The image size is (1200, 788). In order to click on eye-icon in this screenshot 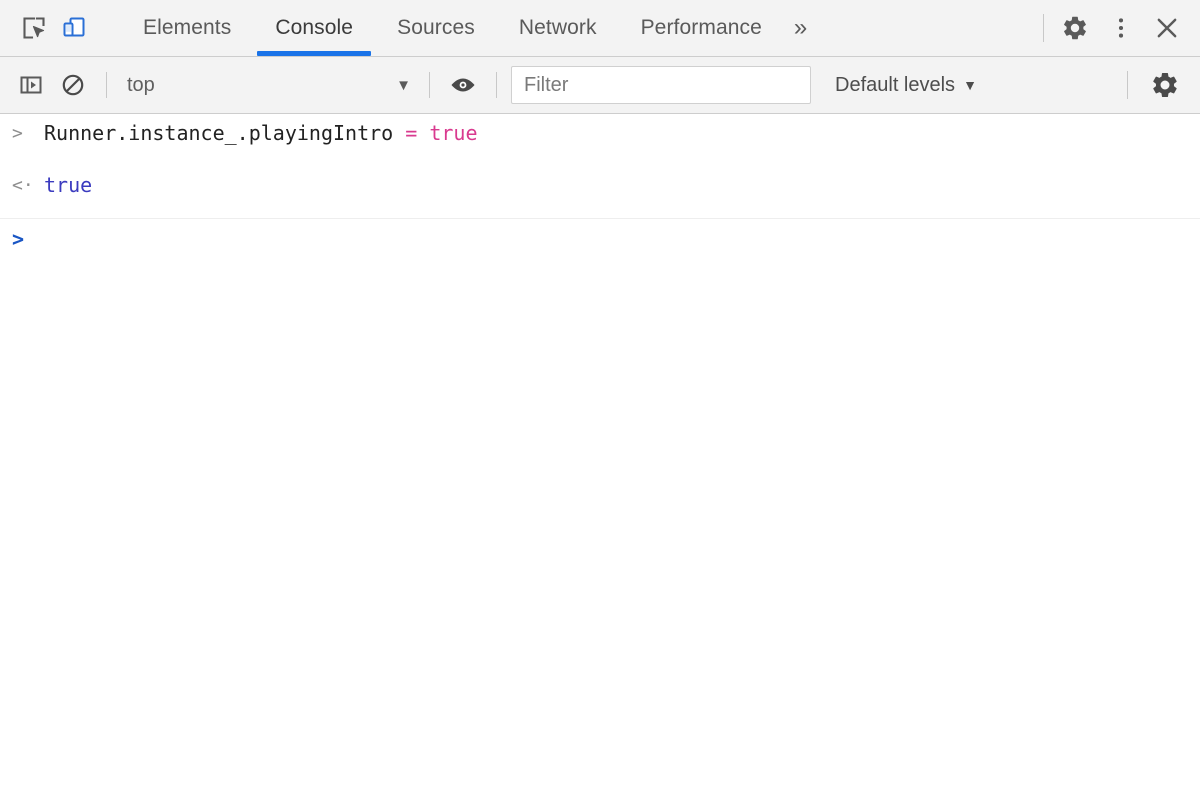, I will do `click(463, 85)`.